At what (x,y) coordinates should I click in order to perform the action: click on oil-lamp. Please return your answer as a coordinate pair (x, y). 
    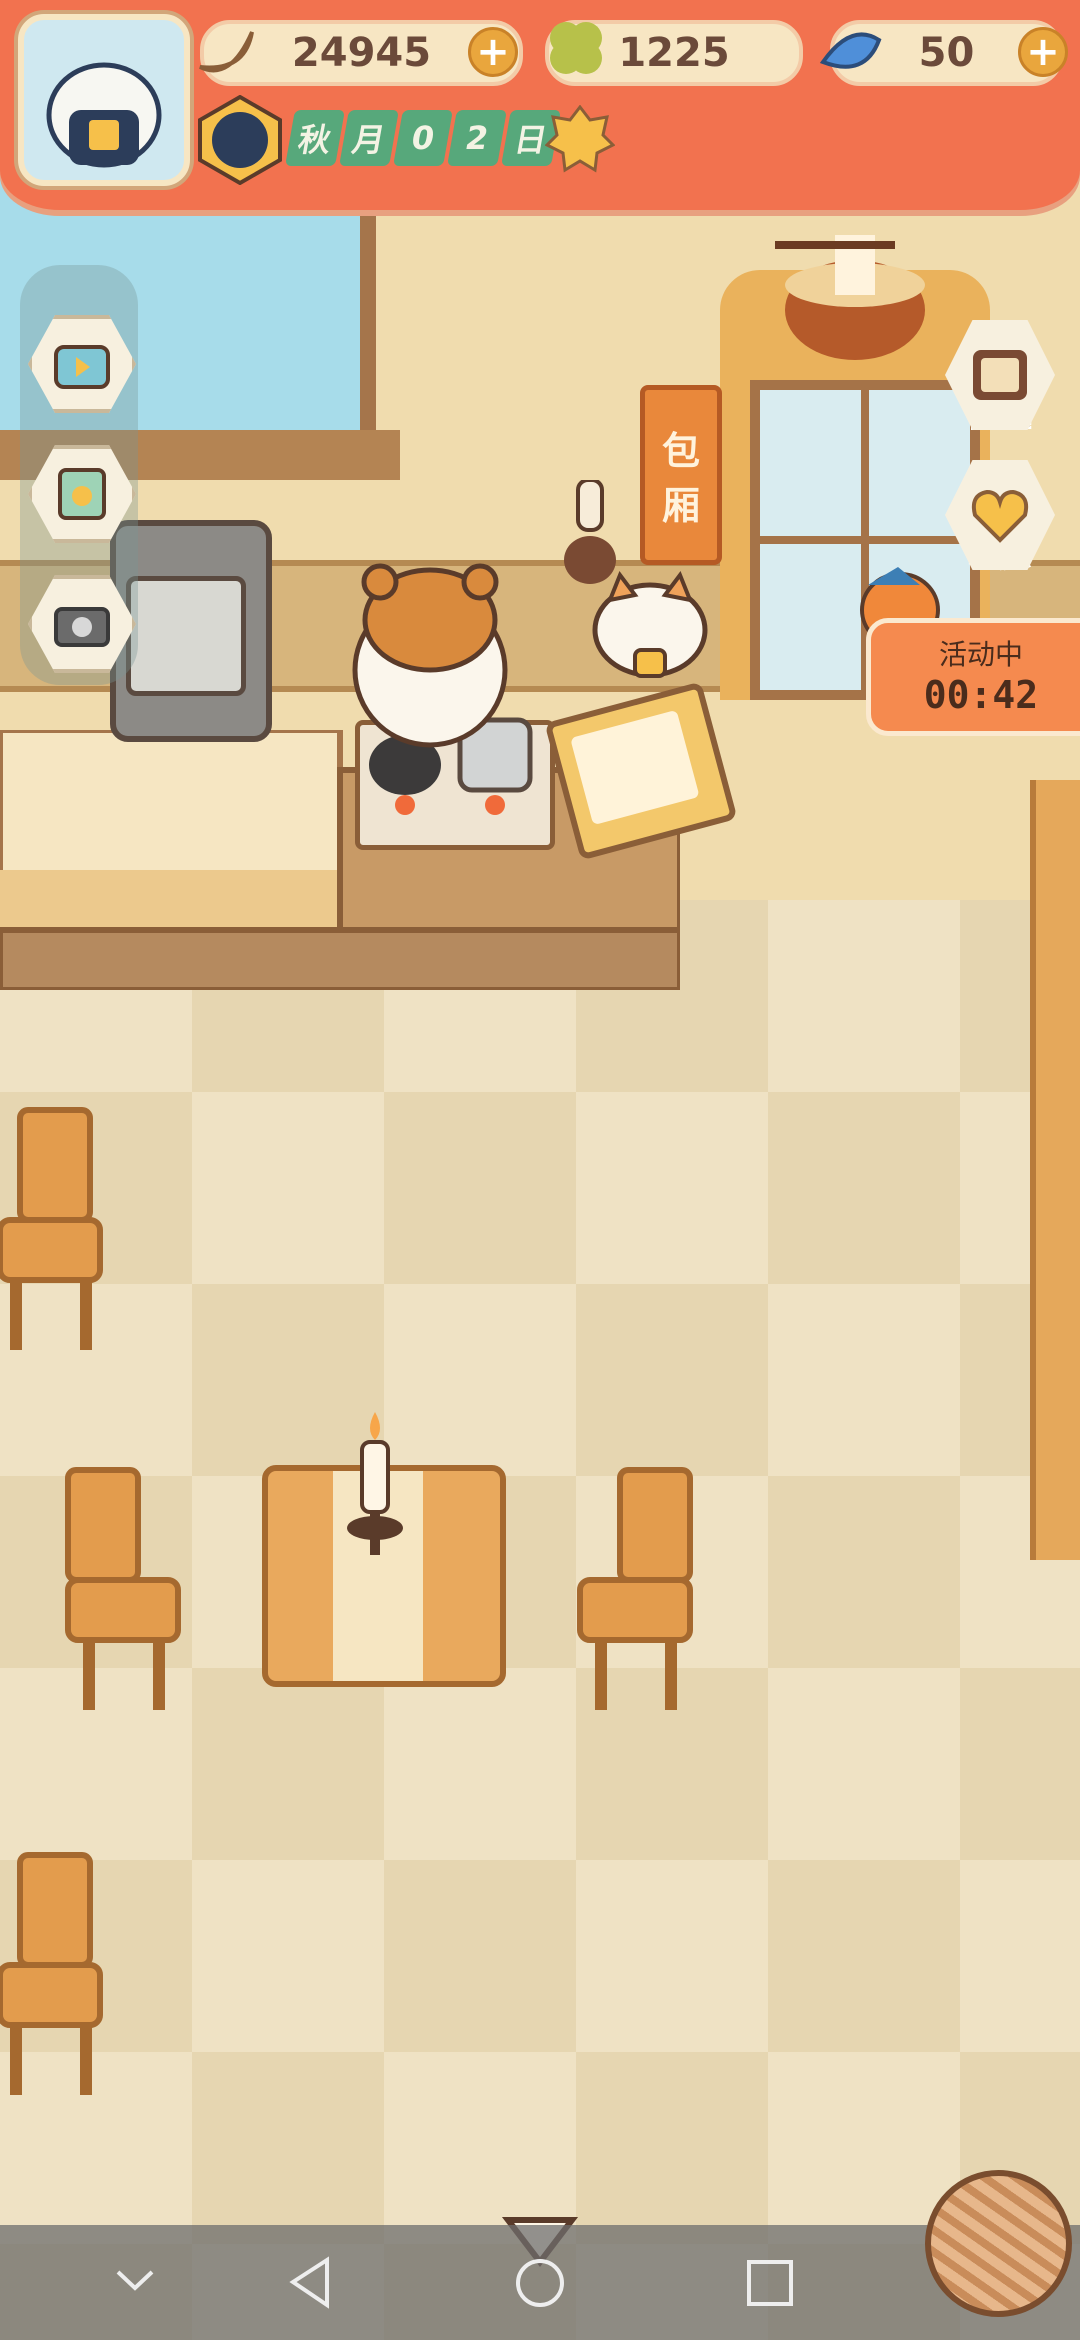
    Looking at the image, I should click on (590, 532).